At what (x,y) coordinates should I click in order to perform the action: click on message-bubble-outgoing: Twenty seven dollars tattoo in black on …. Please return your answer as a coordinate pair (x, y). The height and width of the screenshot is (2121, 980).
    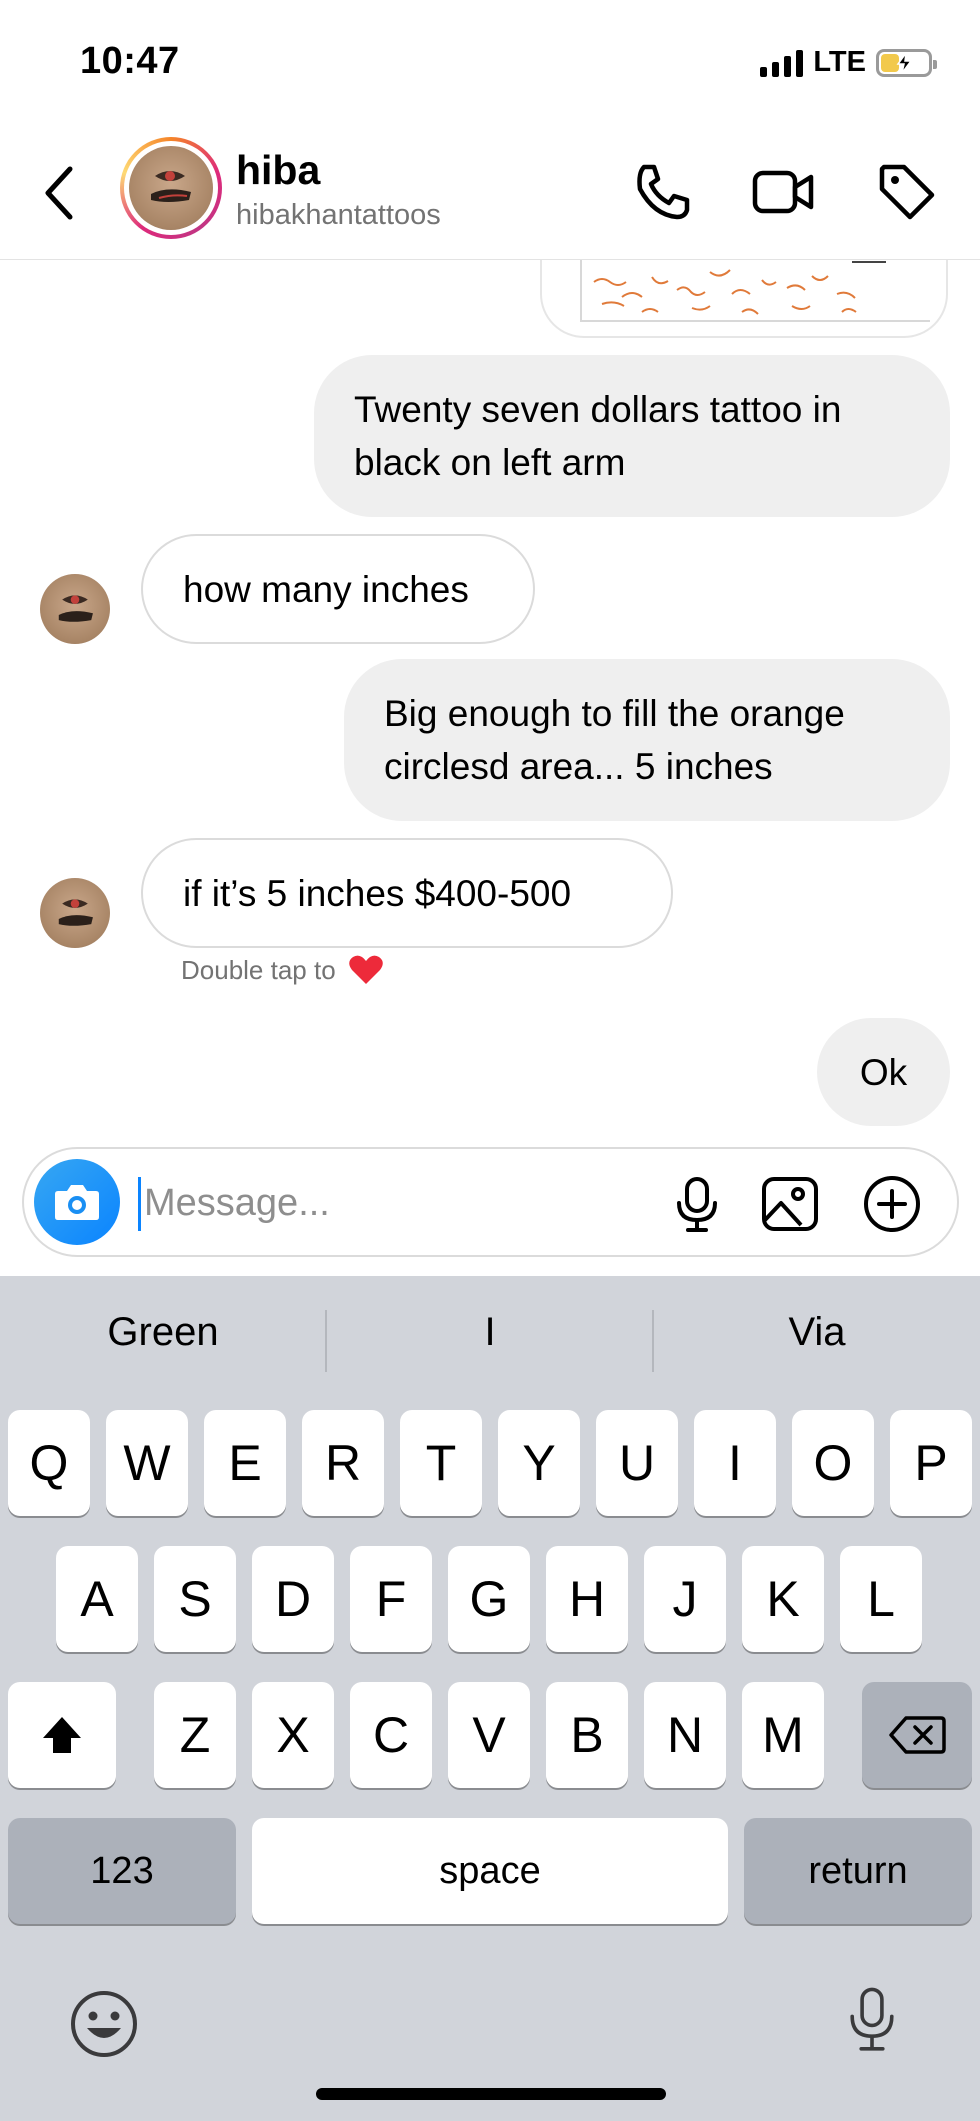
    Looking at the image, I should click on (632, 436).